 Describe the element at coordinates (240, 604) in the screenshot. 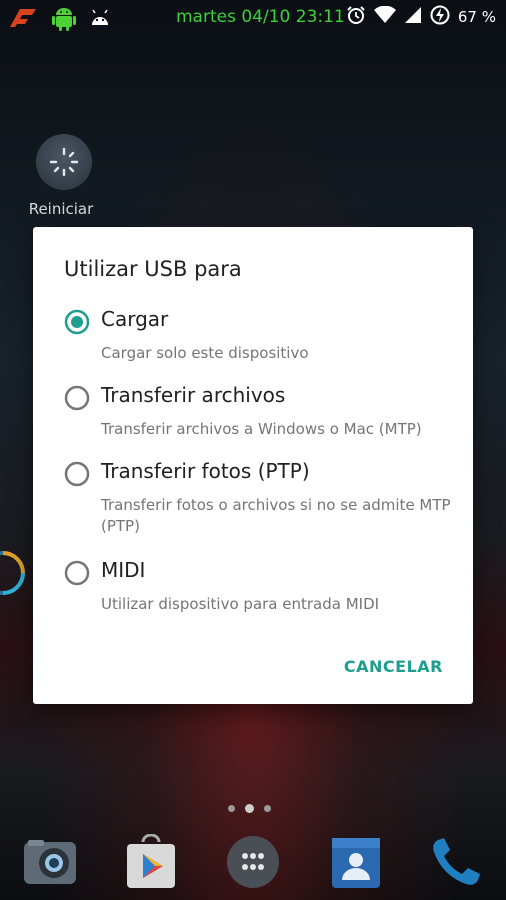

I see `option-description: Utilizar dispositivo para entrada MIDI` at that location.